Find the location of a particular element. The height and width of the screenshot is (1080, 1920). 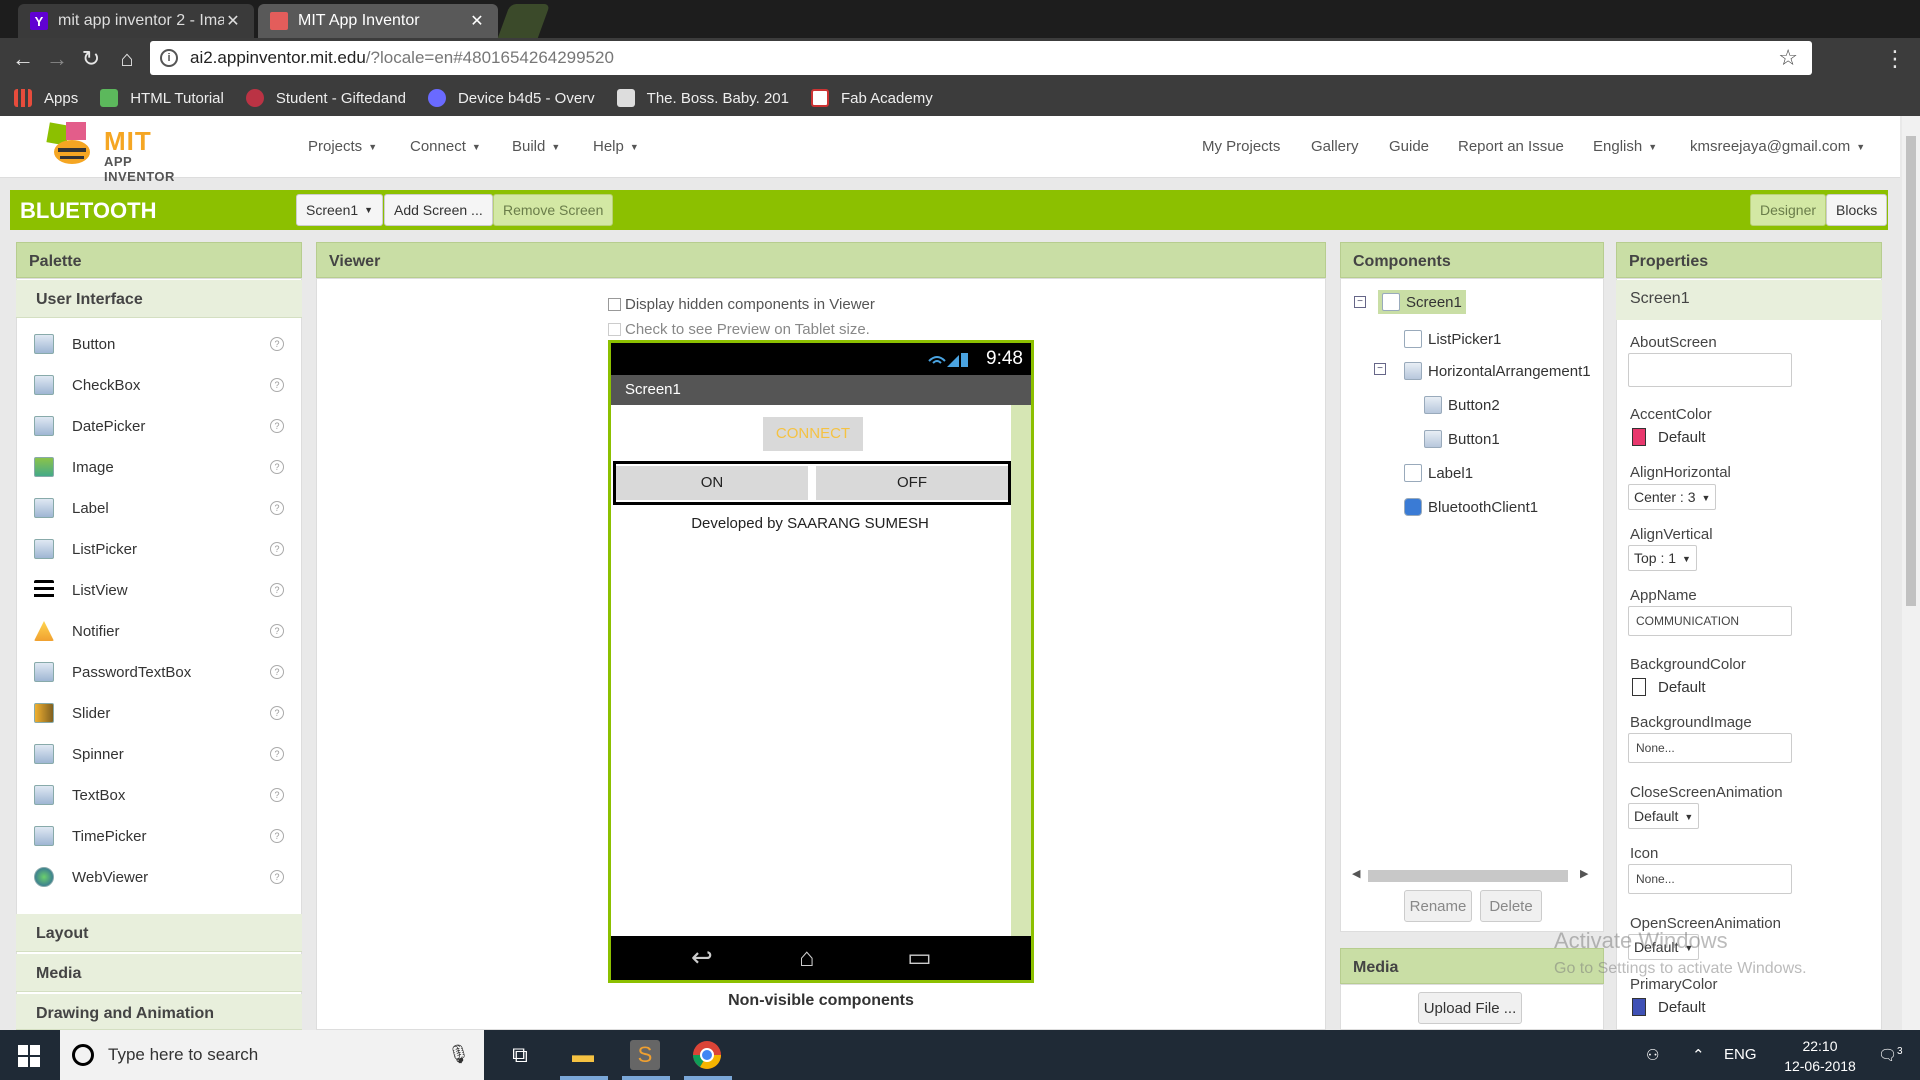

menu-projects: Projects ▼ is located at coordinates (342, 146).